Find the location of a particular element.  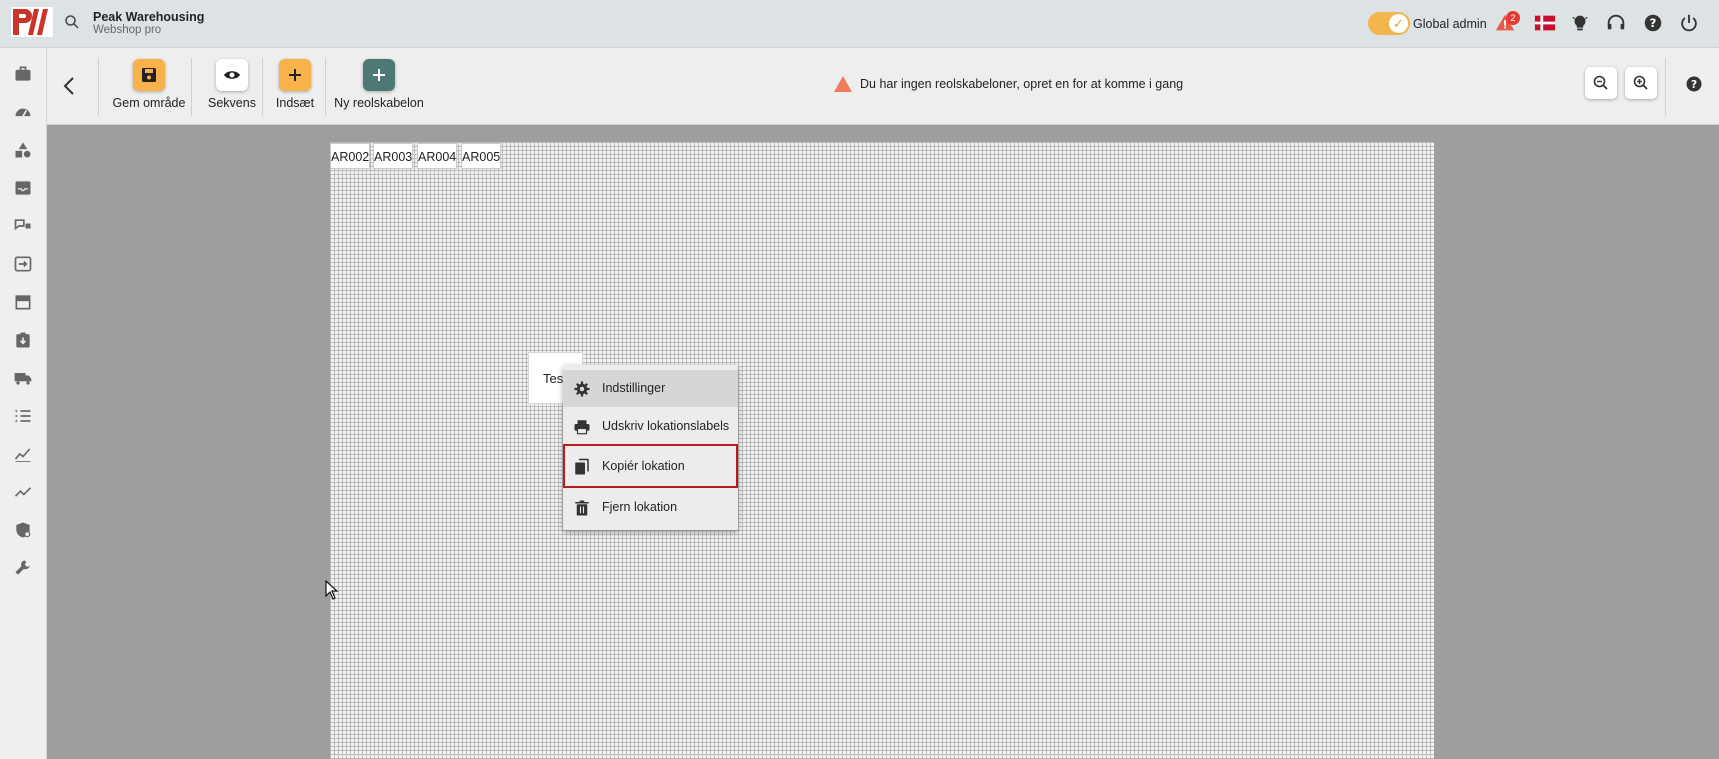

numbered-list-icon is located at coordinates (23, 416).